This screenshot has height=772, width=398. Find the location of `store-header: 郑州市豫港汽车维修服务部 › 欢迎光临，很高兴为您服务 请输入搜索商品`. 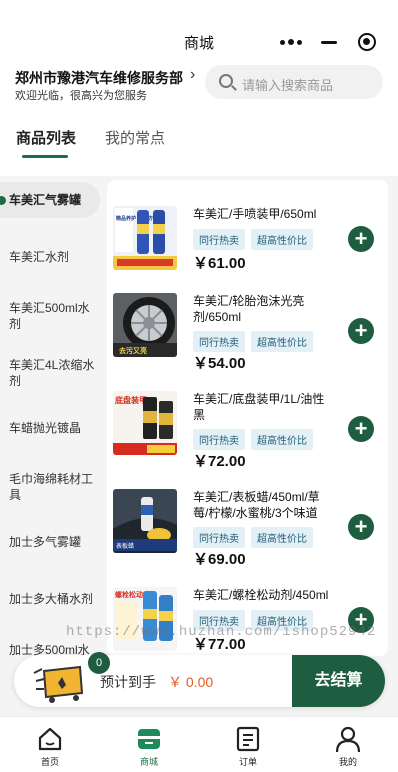

store-header: 郑州市豫港汽车维修服务部 › 欢迎光临，很高兴为您服务 请输入搜索商品 is located at coordinates (199, 86).